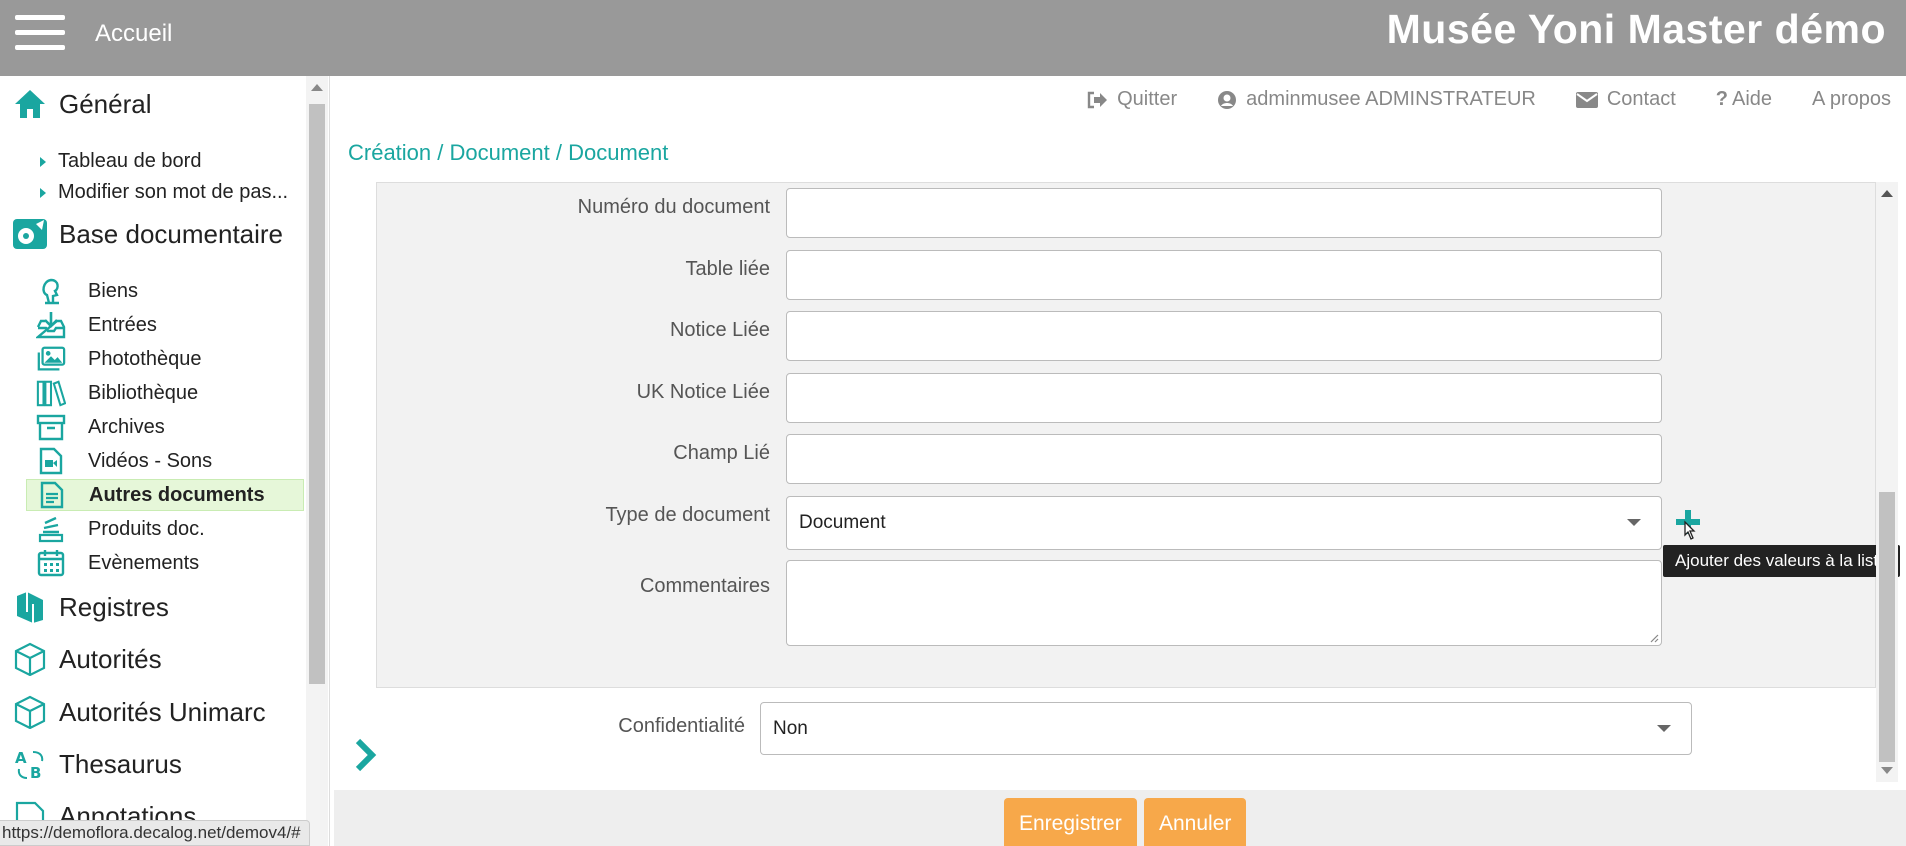 The height and width of the screenshot is (846, 1906). What do you see at coordinates (1722, 99) in the screenshot?
I see `question-icon: ?` at bounding box center [1722, 99].